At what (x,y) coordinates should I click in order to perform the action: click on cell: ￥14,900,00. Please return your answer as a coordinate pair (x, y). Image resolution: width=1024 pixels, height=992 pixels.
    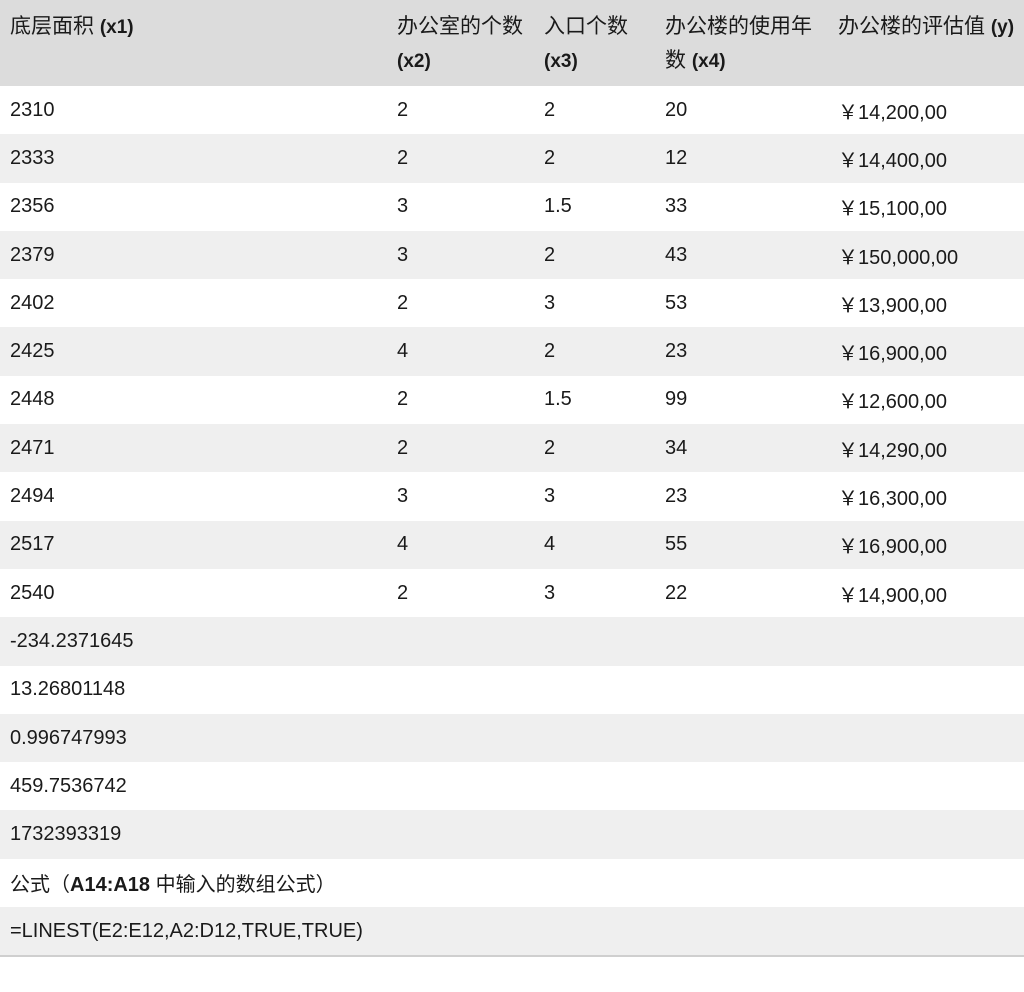
    Looking at the image, I should click on (926, 593).